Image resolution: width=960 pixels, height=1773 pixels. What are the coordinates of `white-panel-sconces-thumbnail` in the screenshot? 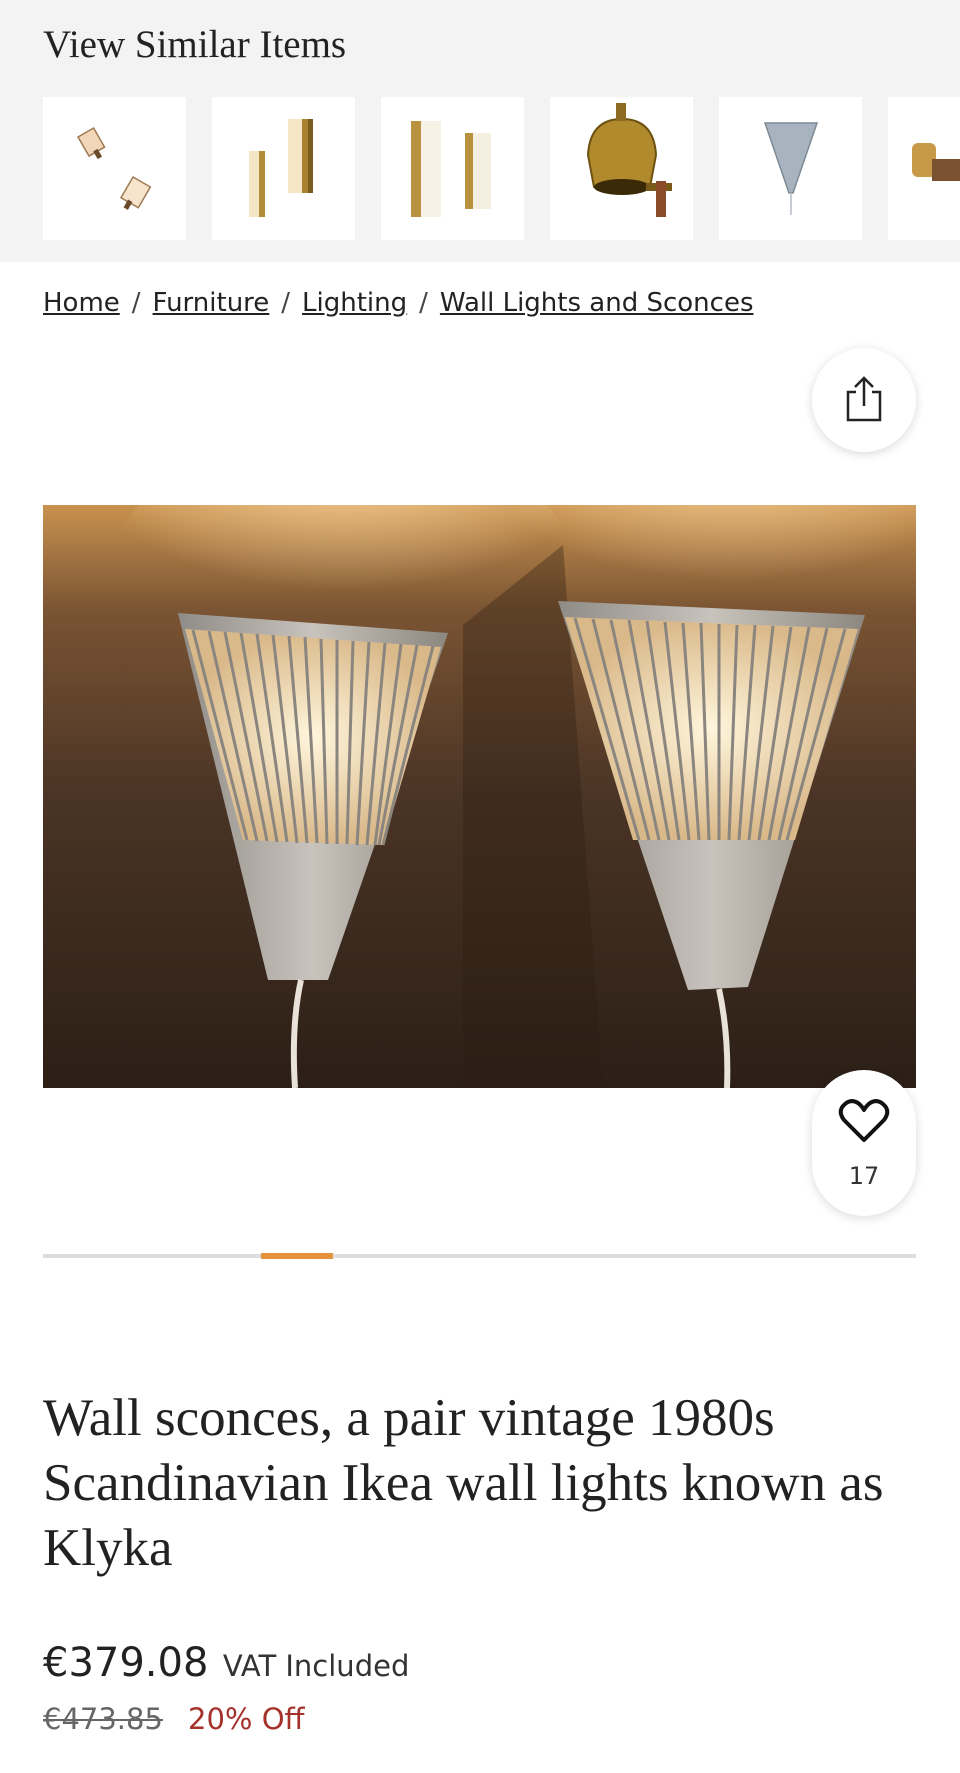 It's located at (451, 169).